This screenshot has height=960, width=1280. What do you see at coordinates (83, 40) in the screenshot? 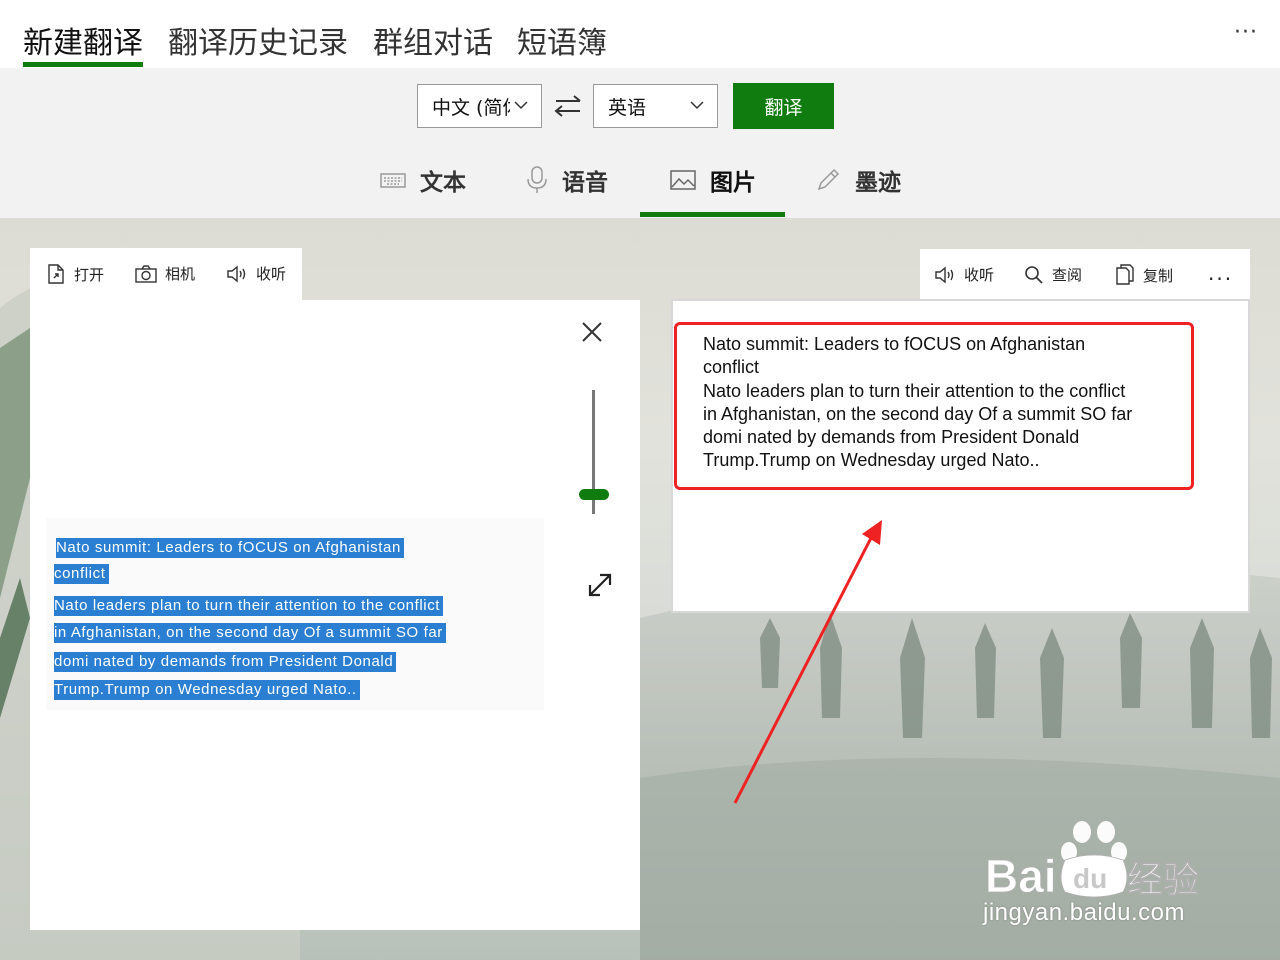
I see `tab-new-translation: 新建翻译` at bounding box center [83, 40].